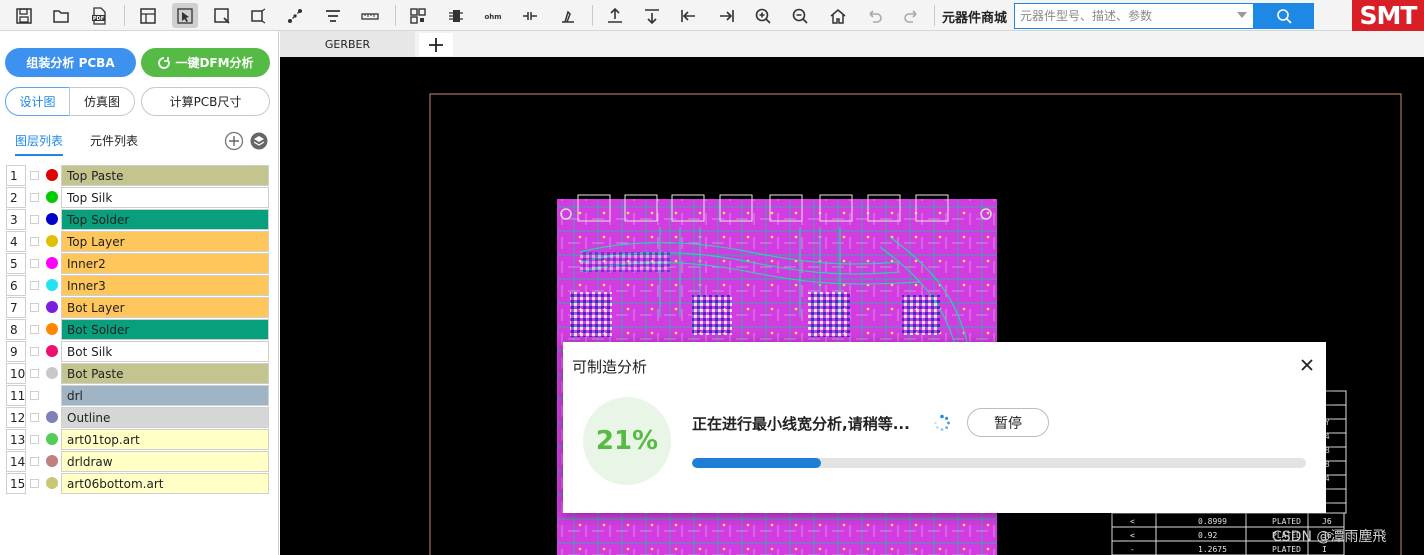 Image resolution: width=1424 pixels, height=555 pixels. What do you see at coordinates (1008, 422) in the screenshot?
I see `pause-button: 暂停` at bounding box center [1008, 422].